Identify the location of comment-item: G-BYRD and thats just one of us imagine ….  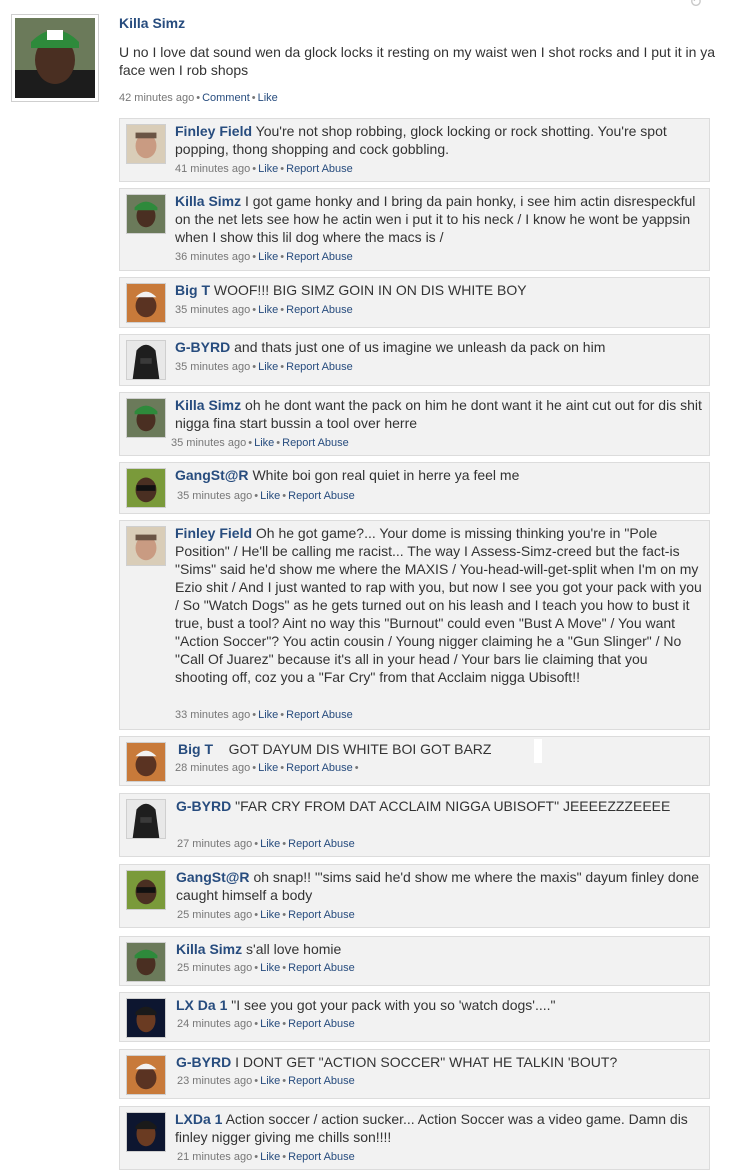
(414, 360).